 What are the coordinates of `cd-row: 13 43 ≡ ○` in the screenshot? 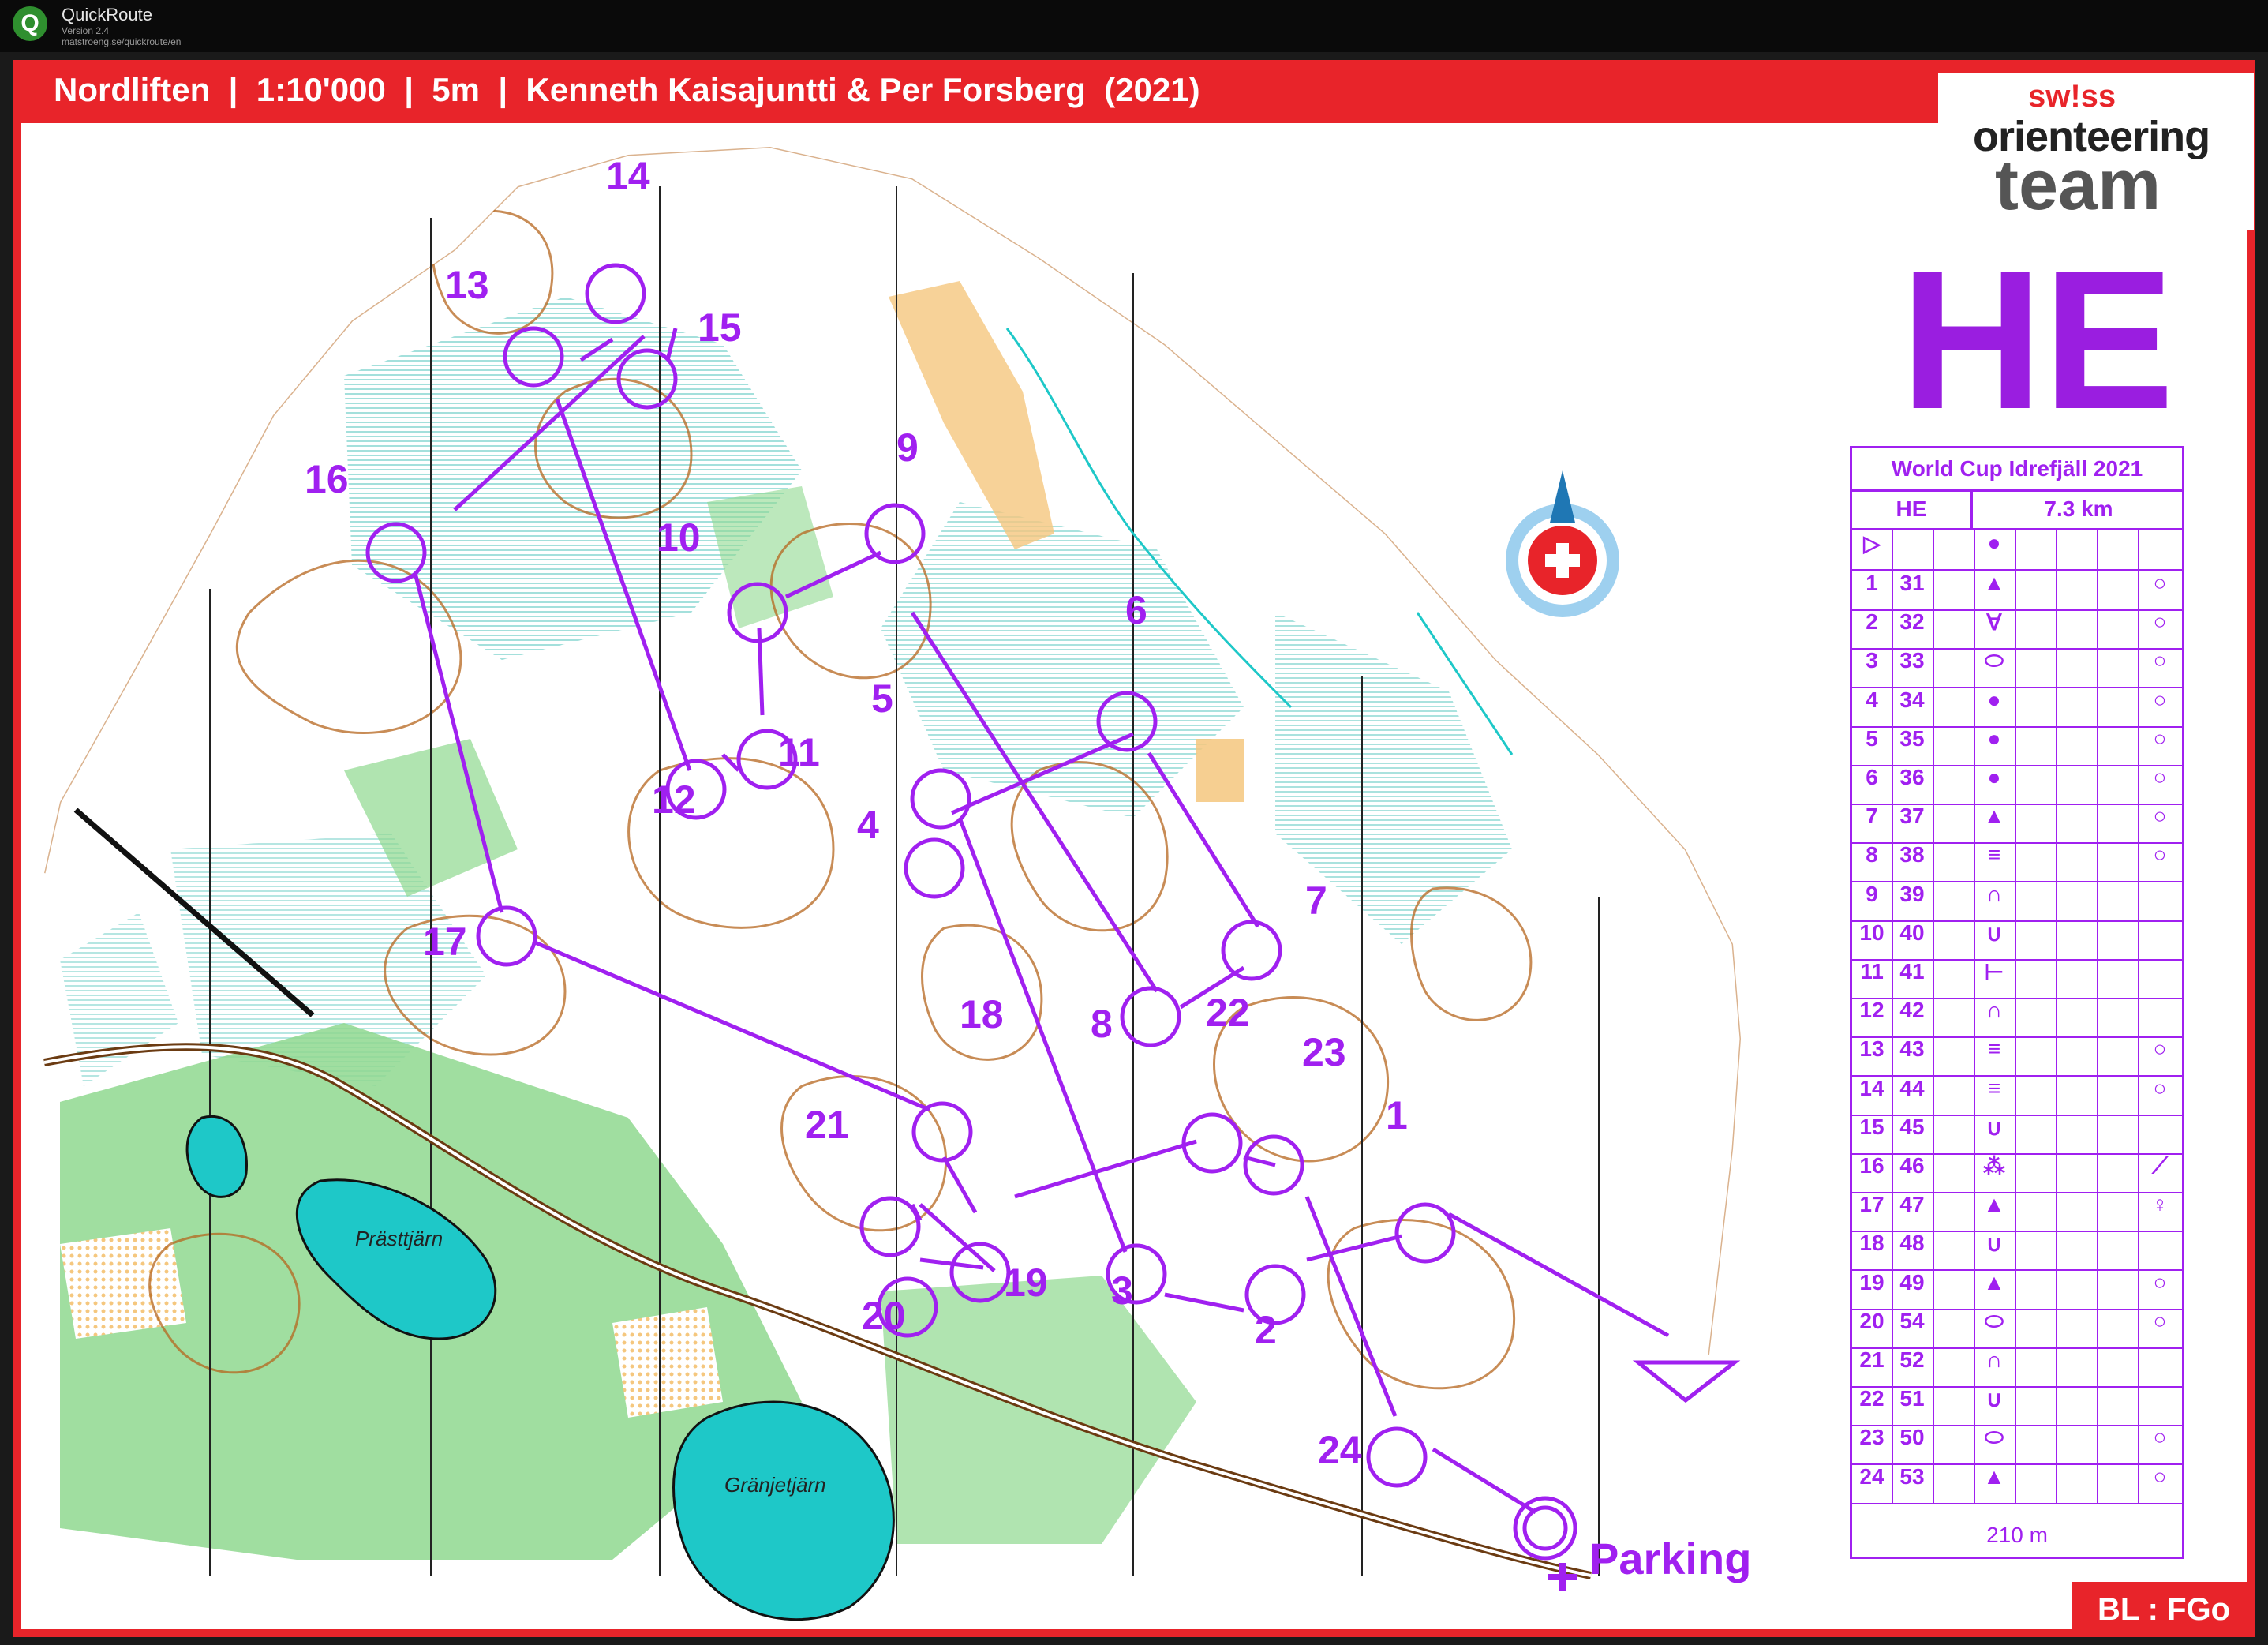 It's located at (2017, 1056).